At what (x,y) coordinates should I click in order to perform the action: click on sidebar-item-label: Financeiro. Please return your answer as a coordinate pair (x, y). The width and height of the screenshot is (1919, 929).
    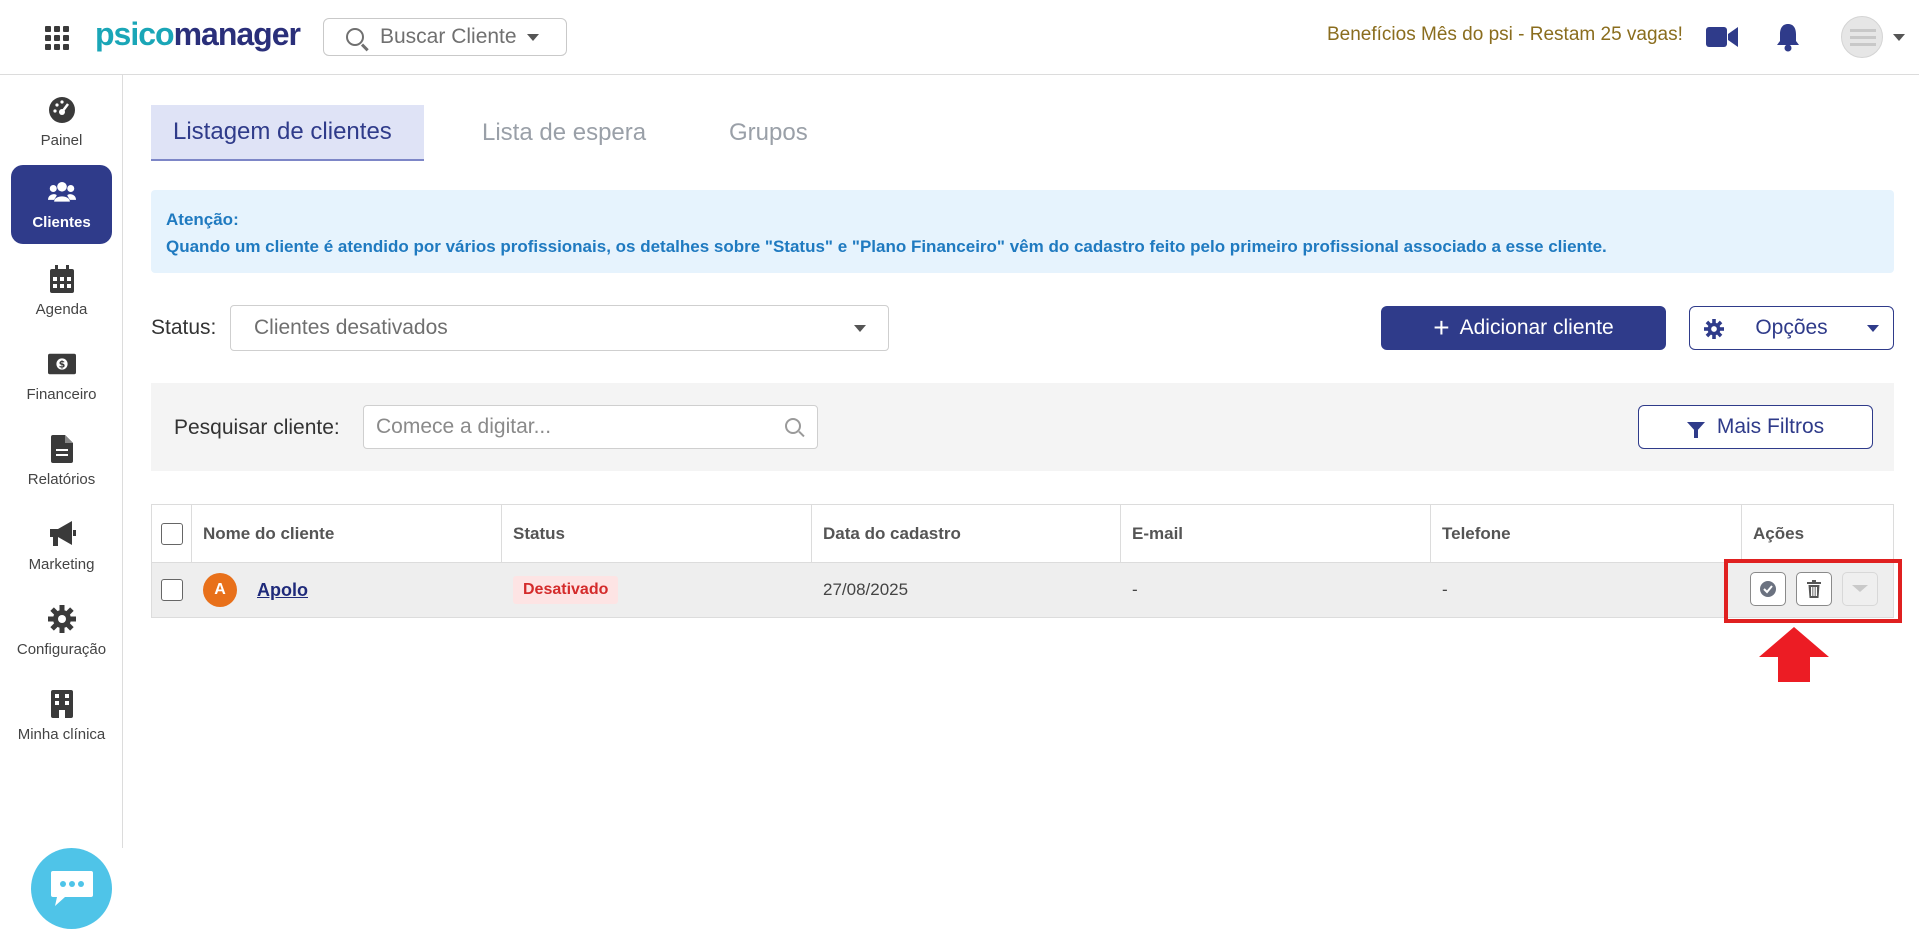
    Looking at the image, I should click on (61, 394).